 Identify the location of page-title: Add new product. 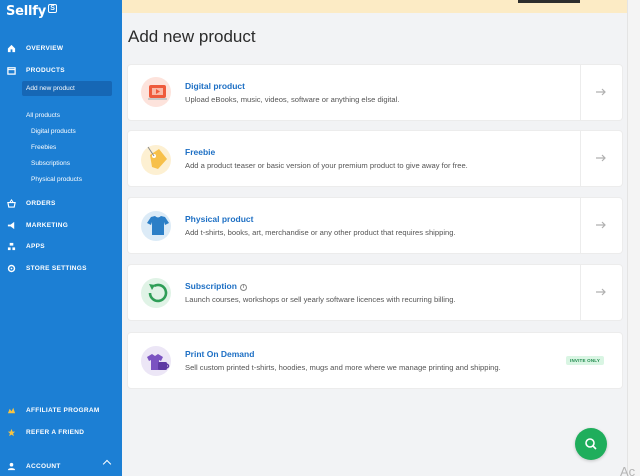
(192, 36).